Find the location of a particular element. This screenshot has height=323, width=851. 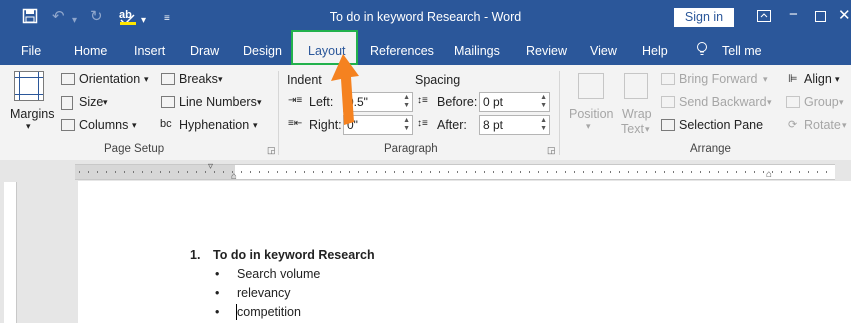

send-backward-icon is located at coordinates (668, 102).